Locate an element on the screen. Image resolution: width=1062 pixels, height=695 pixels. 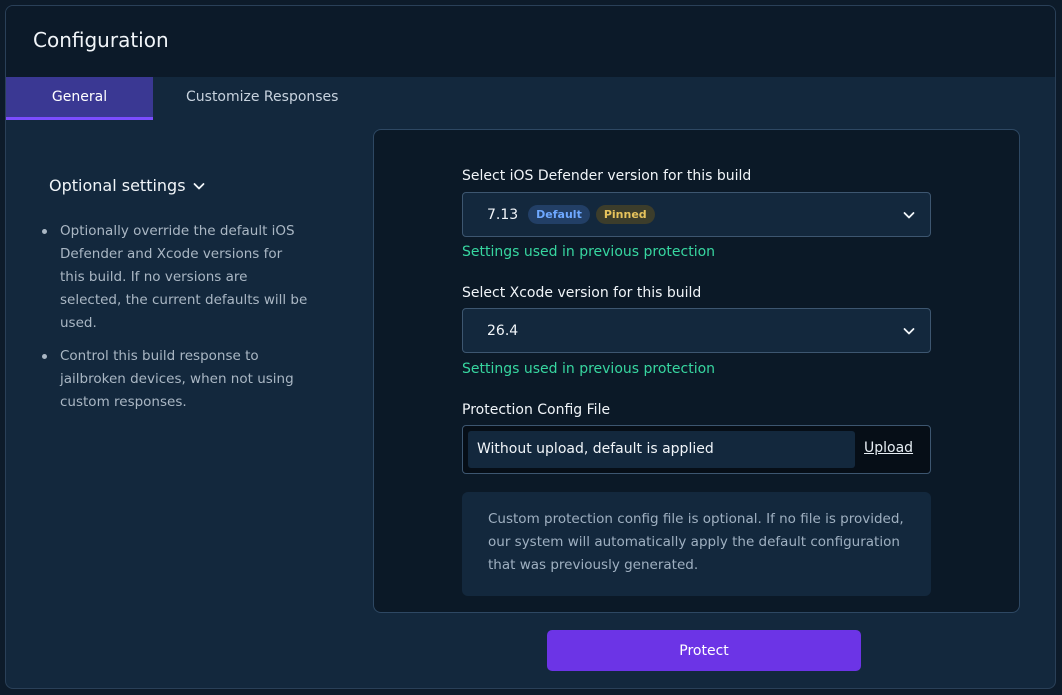
tab-customize-responses: Customize Responses is located at coordinates (276, 98).